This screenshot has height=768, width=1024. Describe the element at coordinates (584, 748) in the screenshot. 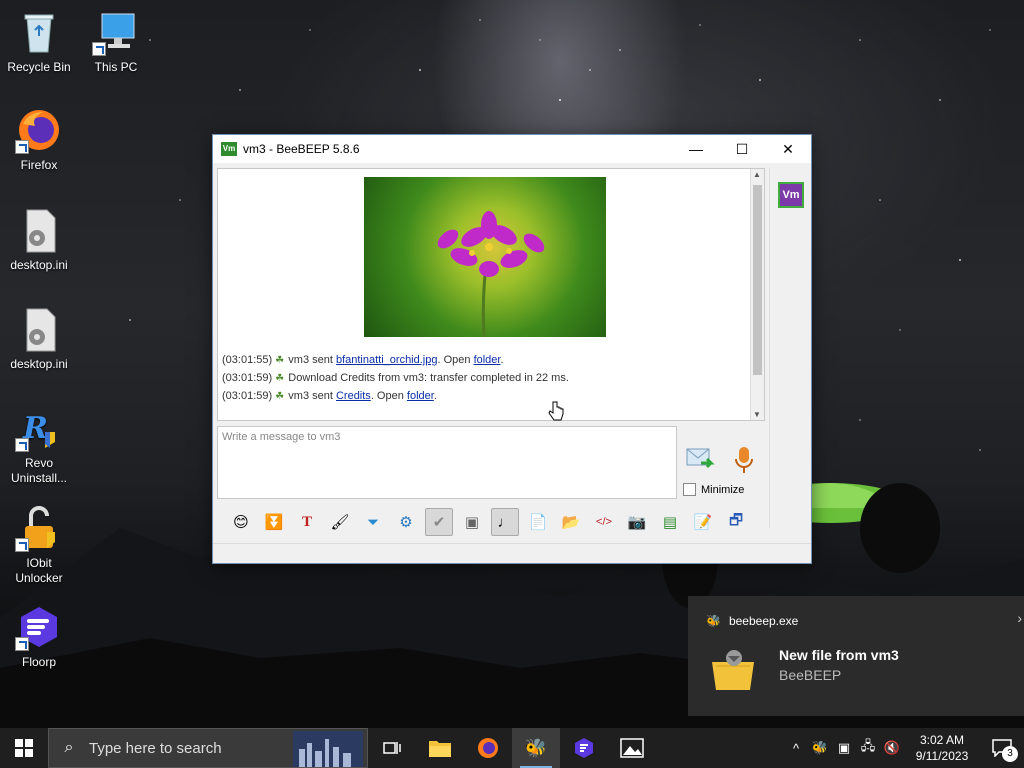

I see `taskbar-floorp` at that location.